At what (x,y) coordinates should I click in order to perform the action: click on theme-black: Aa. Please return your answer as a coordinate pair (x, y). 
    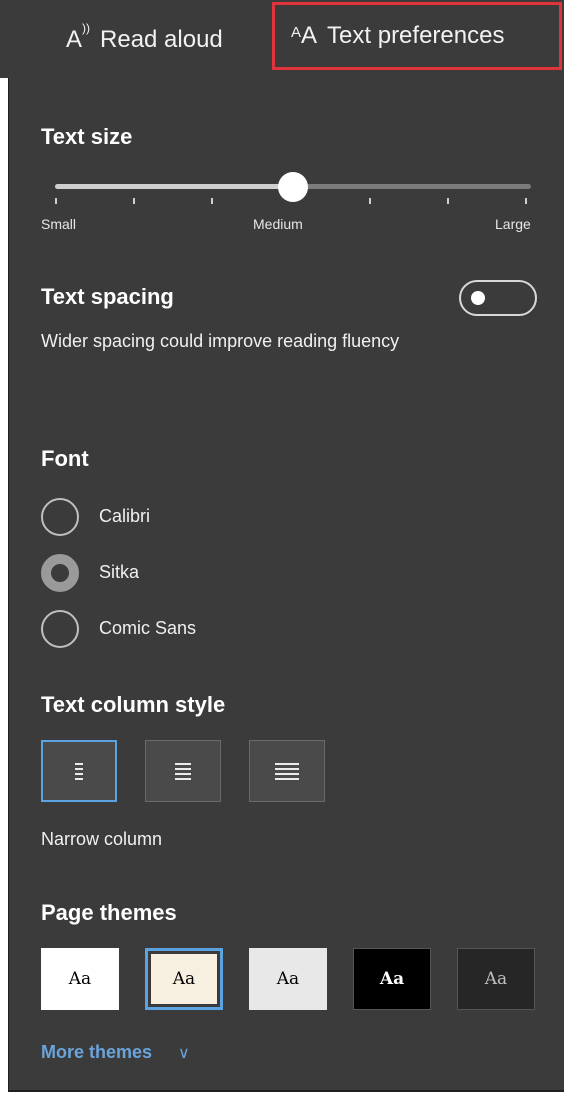
    Looking at the image, I should click on (392, 979).